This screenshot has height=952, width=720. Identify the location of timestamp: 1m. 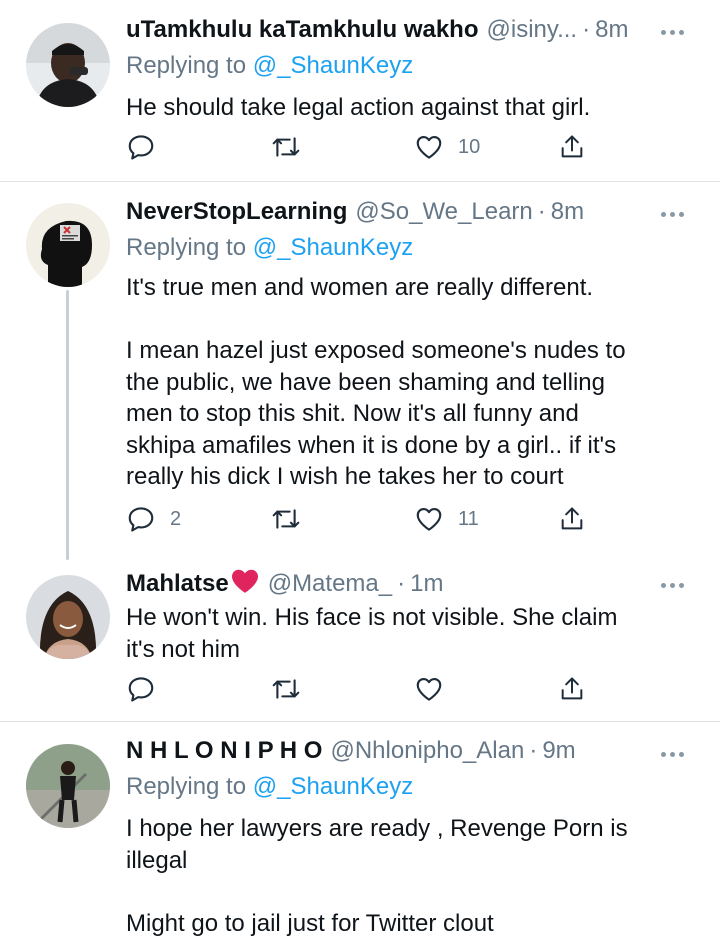
(426, 584).